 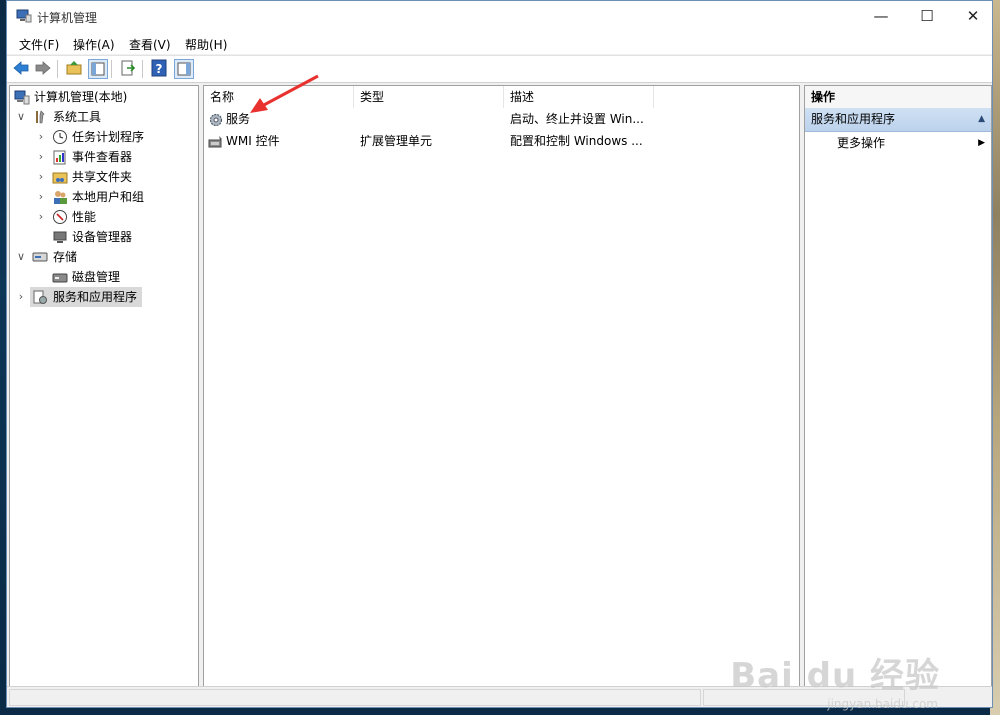 I want to click on more-actions-item: 更多操作 ▶, so click(x=898, y=143).